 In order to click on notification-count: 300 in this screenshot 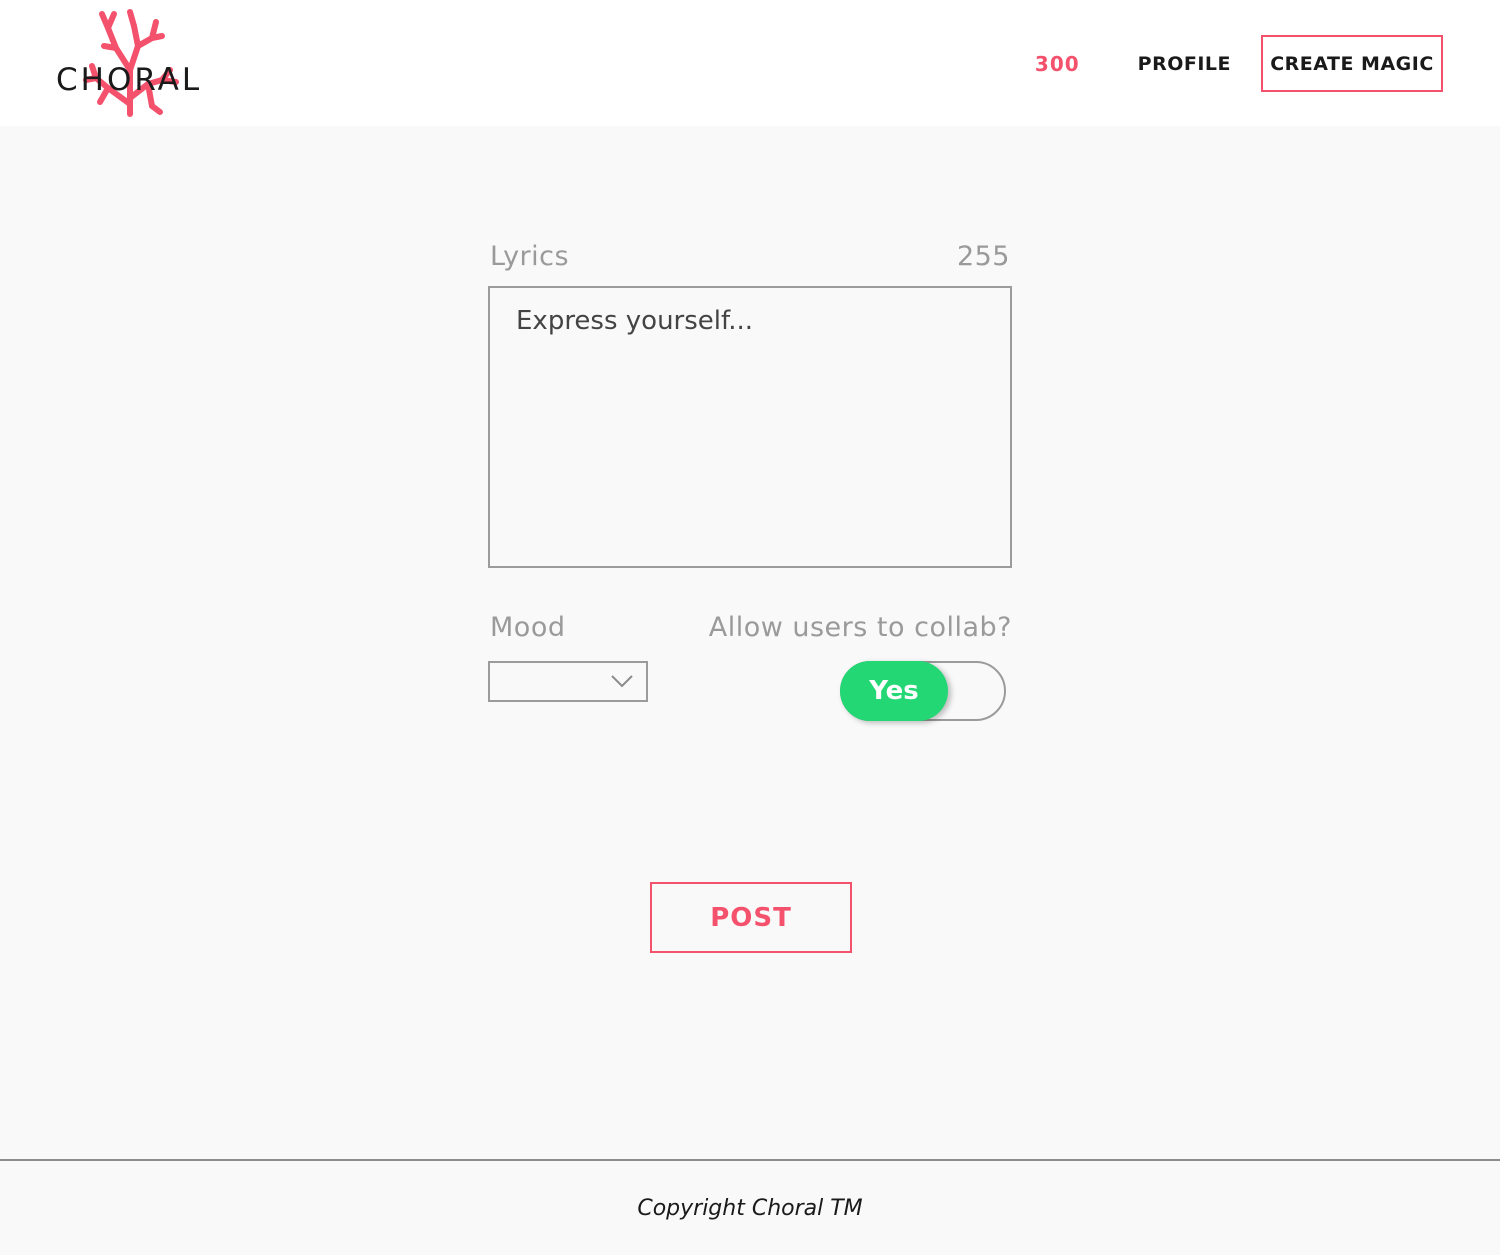, I will do `click(1057, 64)`.